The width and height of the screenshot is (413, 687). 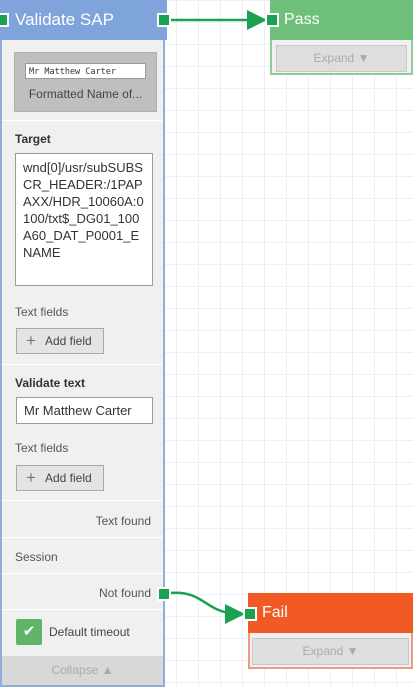 I want to click on pass-input-port, so click(x=272, y=20).